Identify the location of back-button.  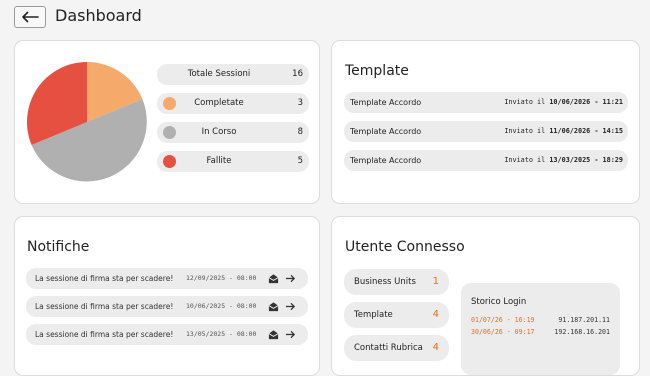
(30, 17).